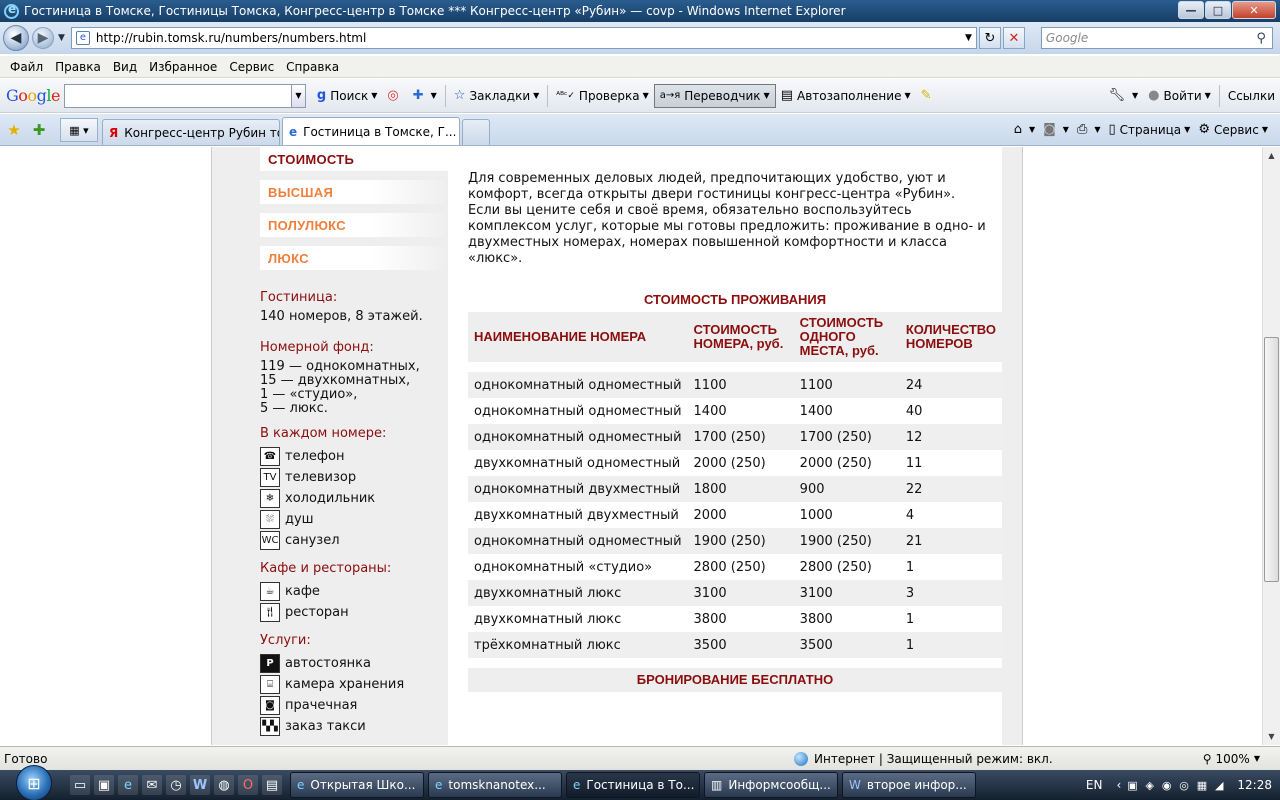  I want to click on highlight-button: ✎, so click(928, 96).